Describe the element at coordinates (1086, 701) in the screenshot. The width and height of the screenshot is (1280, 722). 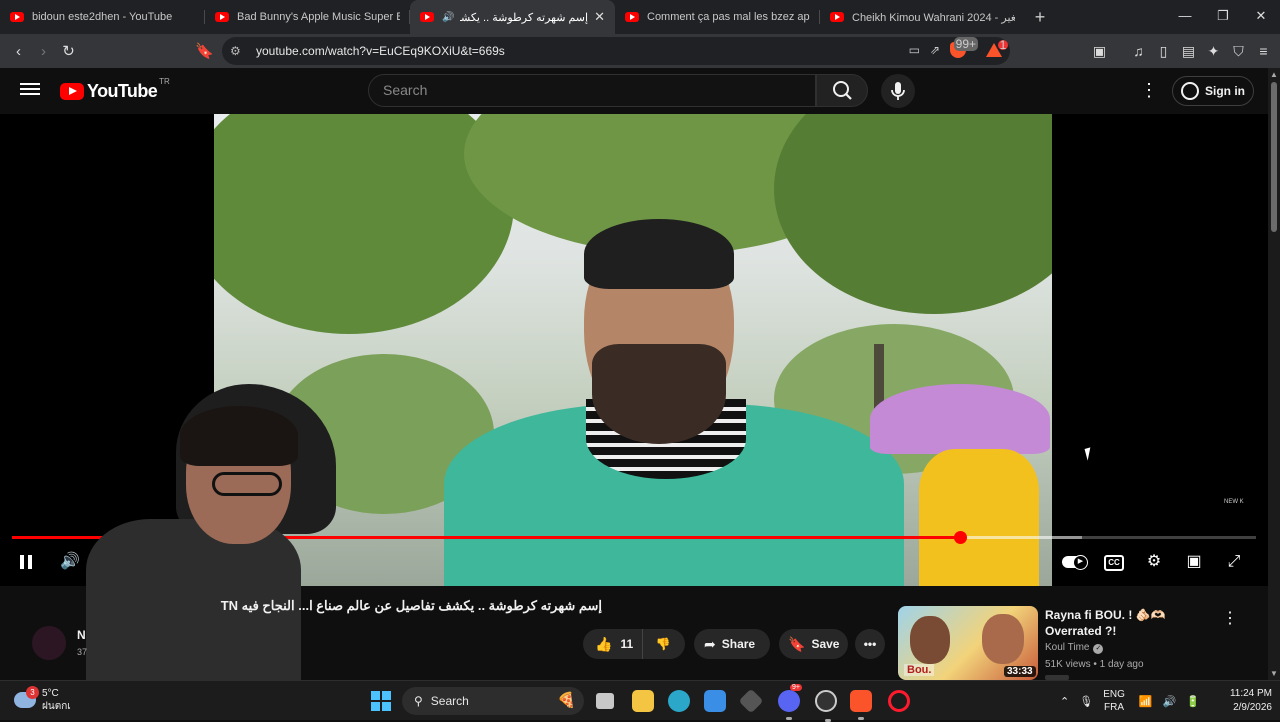
I see `microphone-tray-icon: 🎙` at that location.